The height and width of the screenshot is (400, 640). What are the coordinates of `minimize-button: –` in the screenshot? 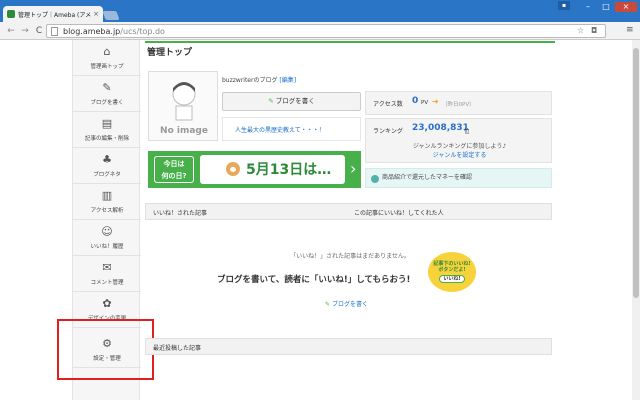 It's located at (588, 7).